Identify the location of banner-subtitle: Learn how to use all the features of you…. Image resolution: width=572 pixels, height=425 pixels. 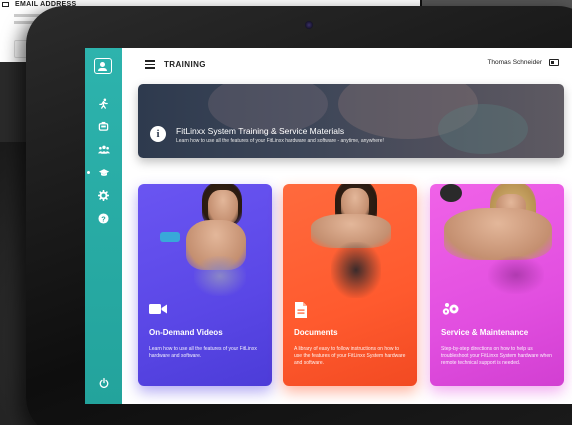
(280, 141).